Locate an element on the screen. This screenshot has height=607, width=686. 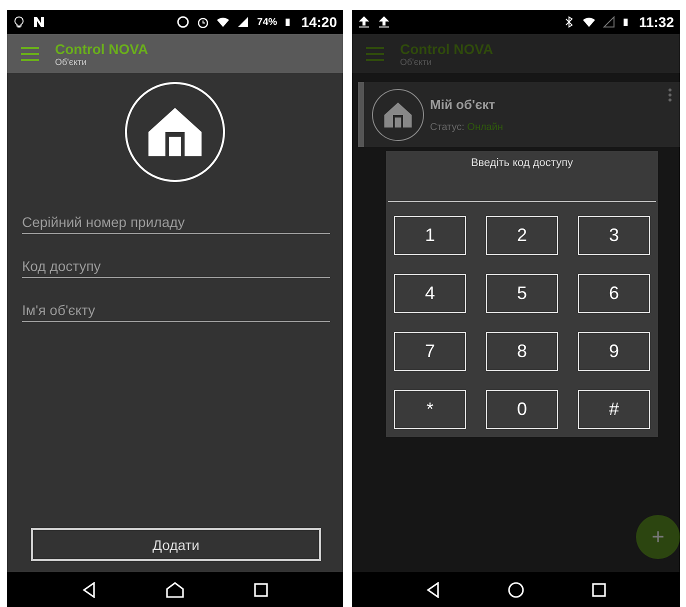
app-subtitle: Об'єкти is located at coordinates (71, 61).